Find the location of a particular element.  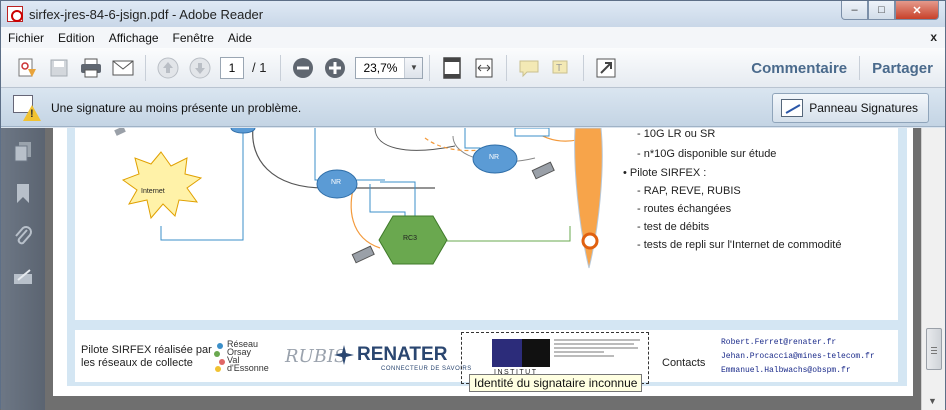

bullet-line: - n*10G disponible sur étude is located at coordinates (707, 154).